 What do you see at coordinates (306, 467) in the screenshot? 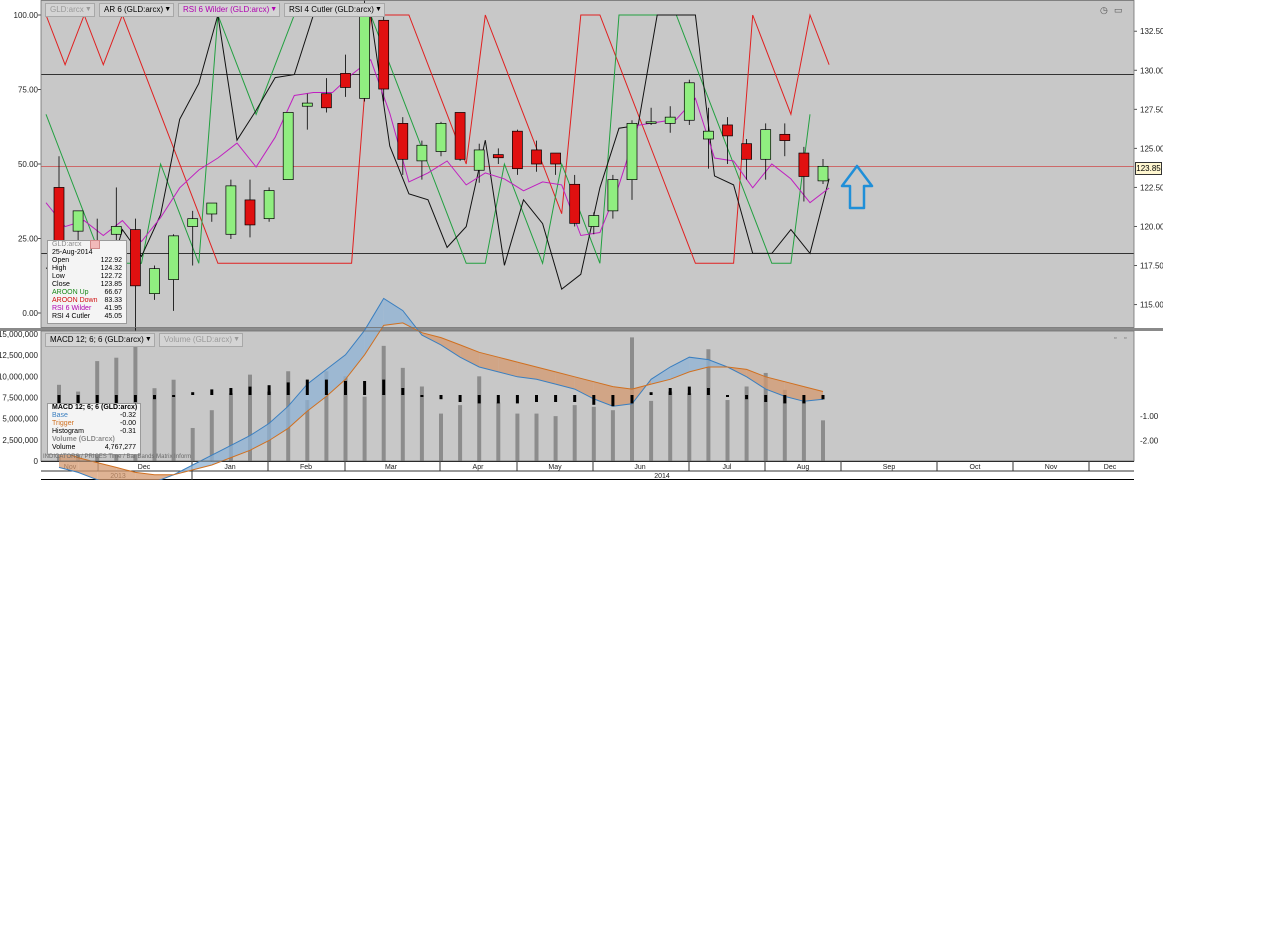
I see `month-label: Feb` at bounding box center [306, 467].